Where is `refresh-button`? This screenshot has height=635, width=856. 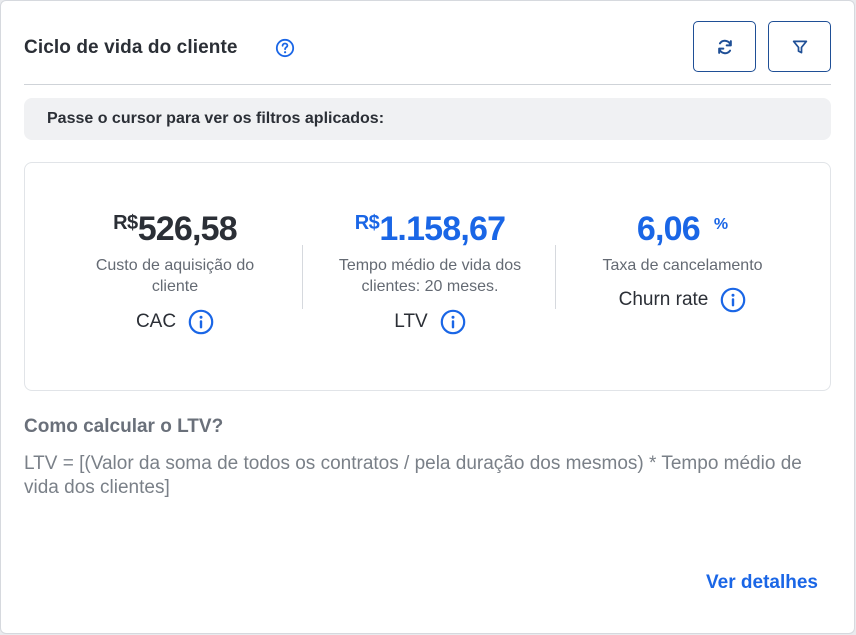
refresh-button is located at coordinates (724, 46).